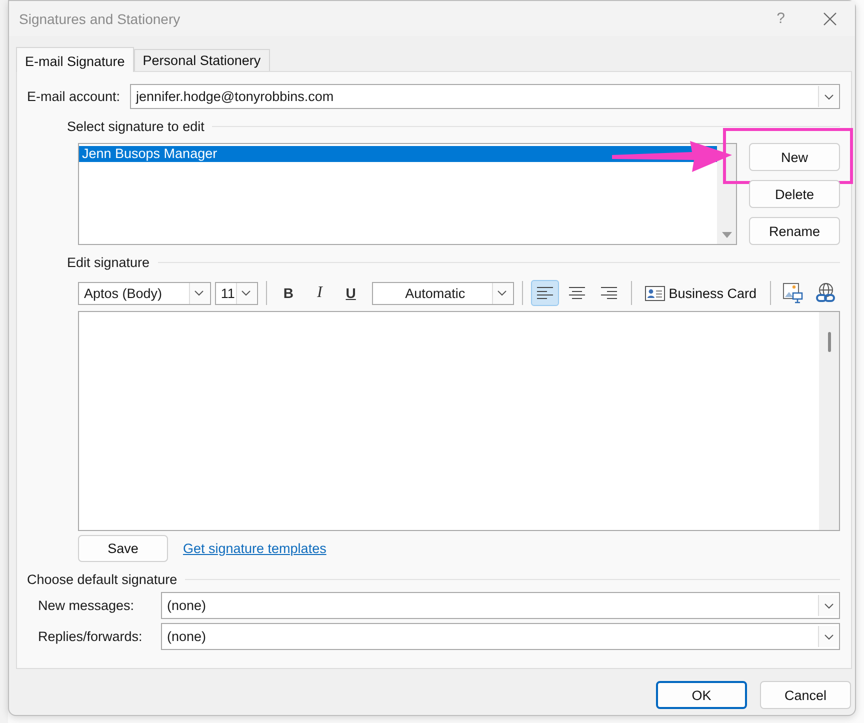 This screenshot has height=723, width=864. I want to click on field-label: New messages:, so click(87, 605).